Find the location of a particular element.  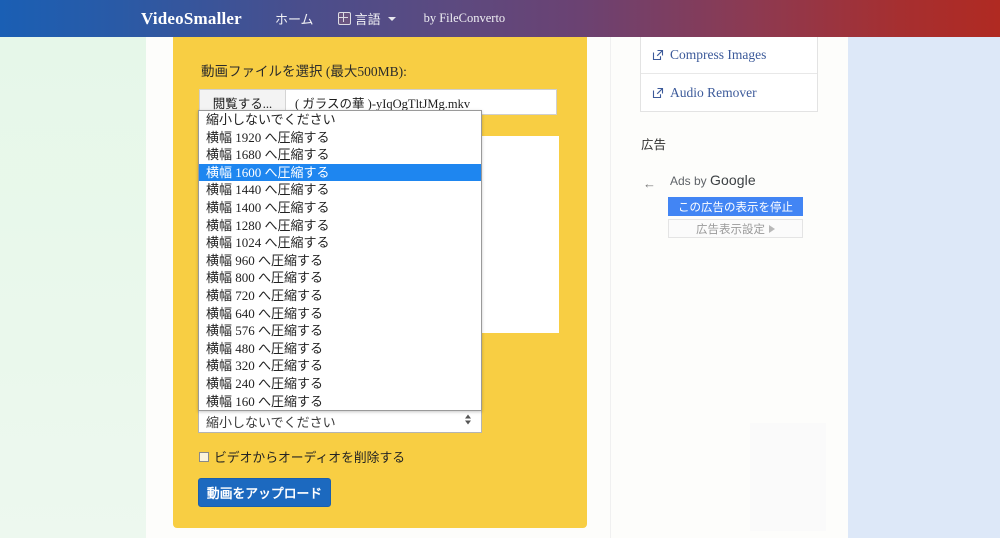

nav-home-label: ホーム is located at coordinates (294, 19).